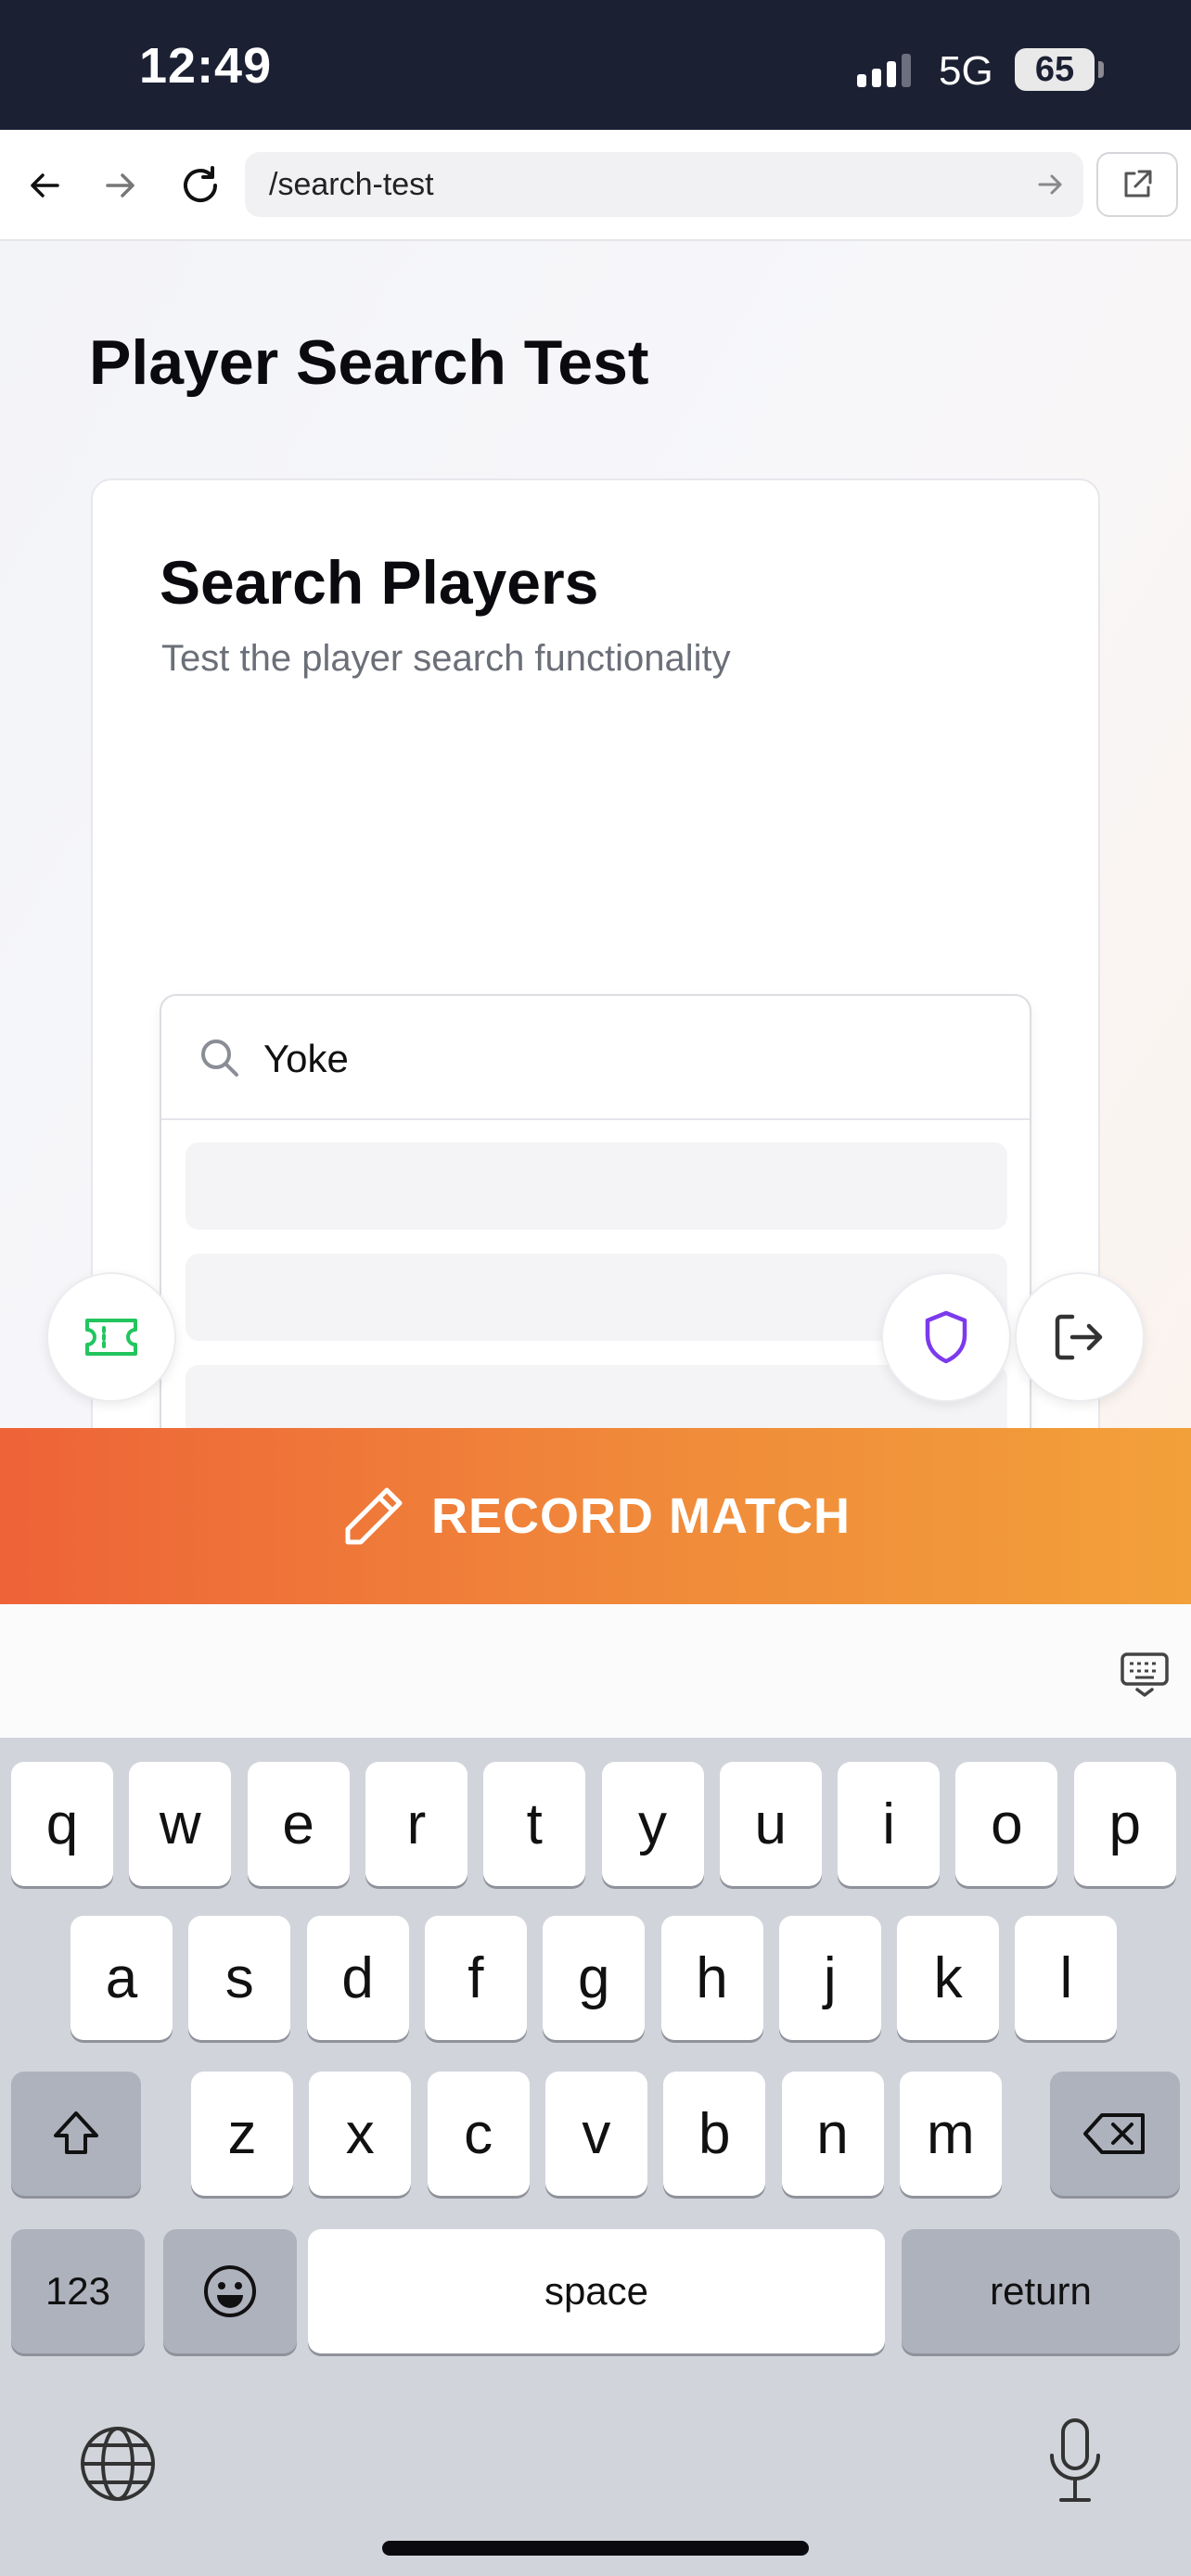  Describe the element at coordinates (180, 1824) in the screenshot. I see `key-w: w` at that location.